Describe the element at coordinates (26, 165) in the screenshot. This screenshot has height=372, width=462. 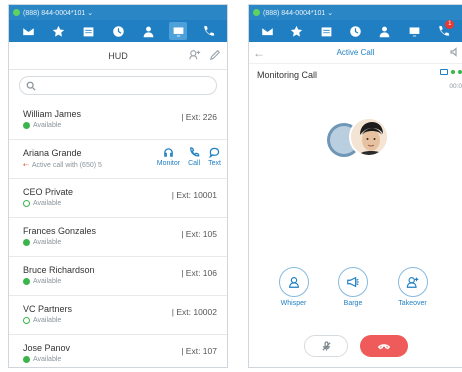
I see `active-call-icon: ⇠` at that location.